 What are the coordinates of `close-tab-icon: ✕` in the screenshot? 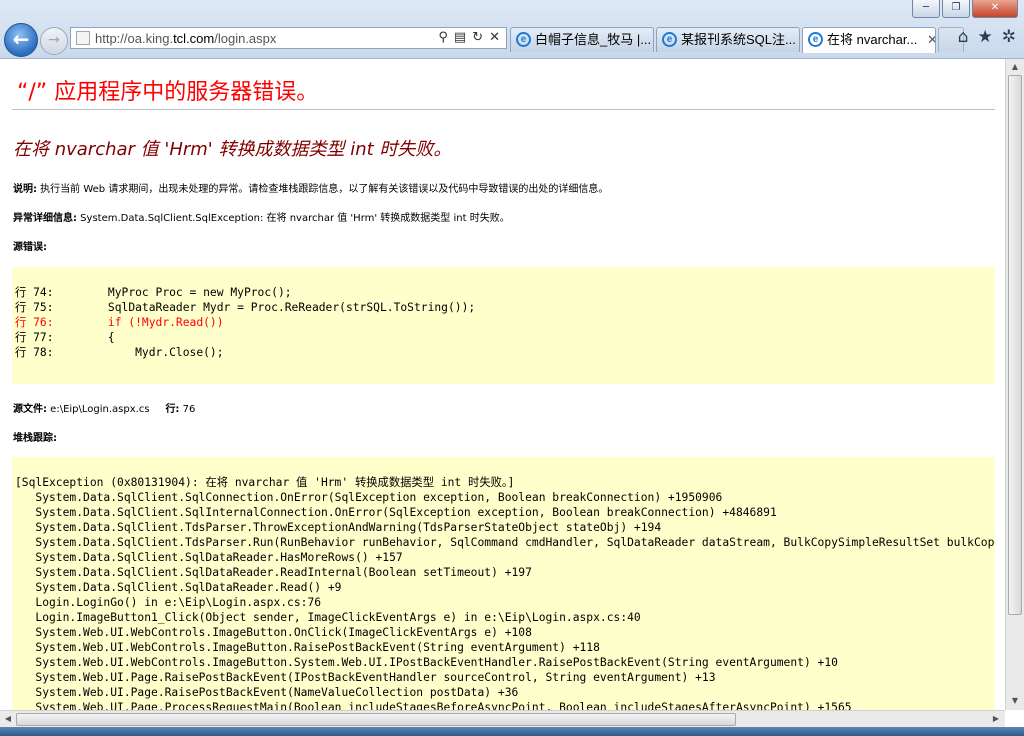 It's located at (931, 39).